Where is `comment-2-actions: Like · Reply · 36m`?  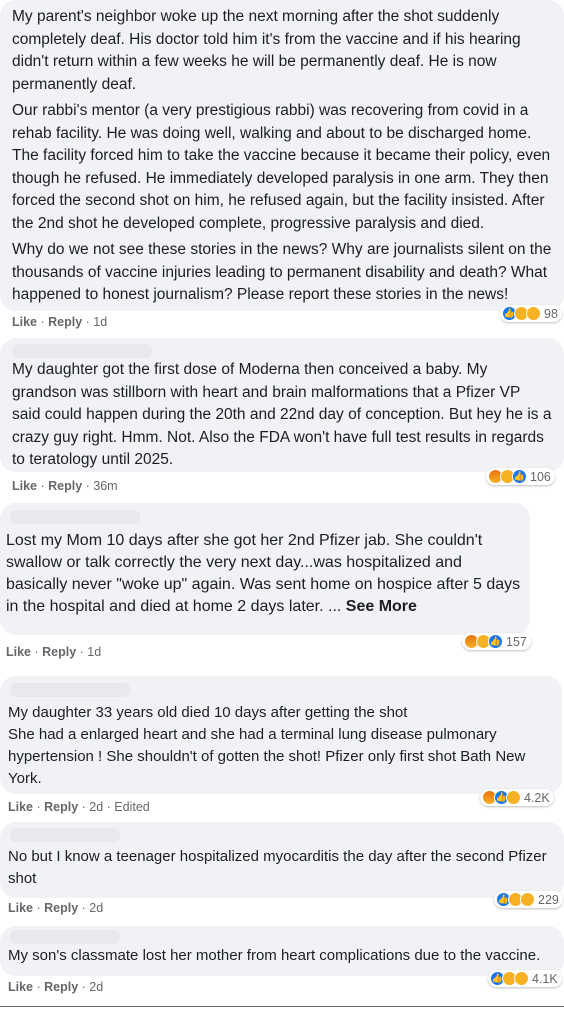 comment-2-actions: Like · Reply · 36m is located at coordinates (65, 486).